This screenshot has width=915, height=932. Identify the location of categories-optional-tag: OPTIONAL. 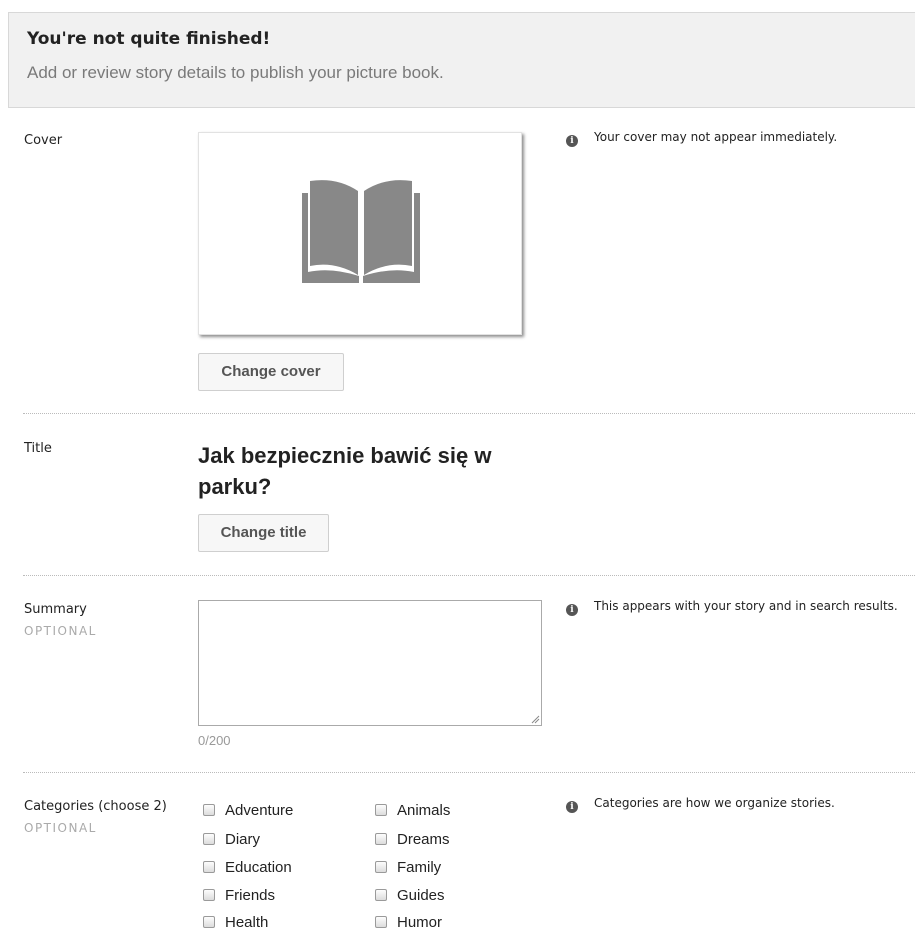
(60, 828).